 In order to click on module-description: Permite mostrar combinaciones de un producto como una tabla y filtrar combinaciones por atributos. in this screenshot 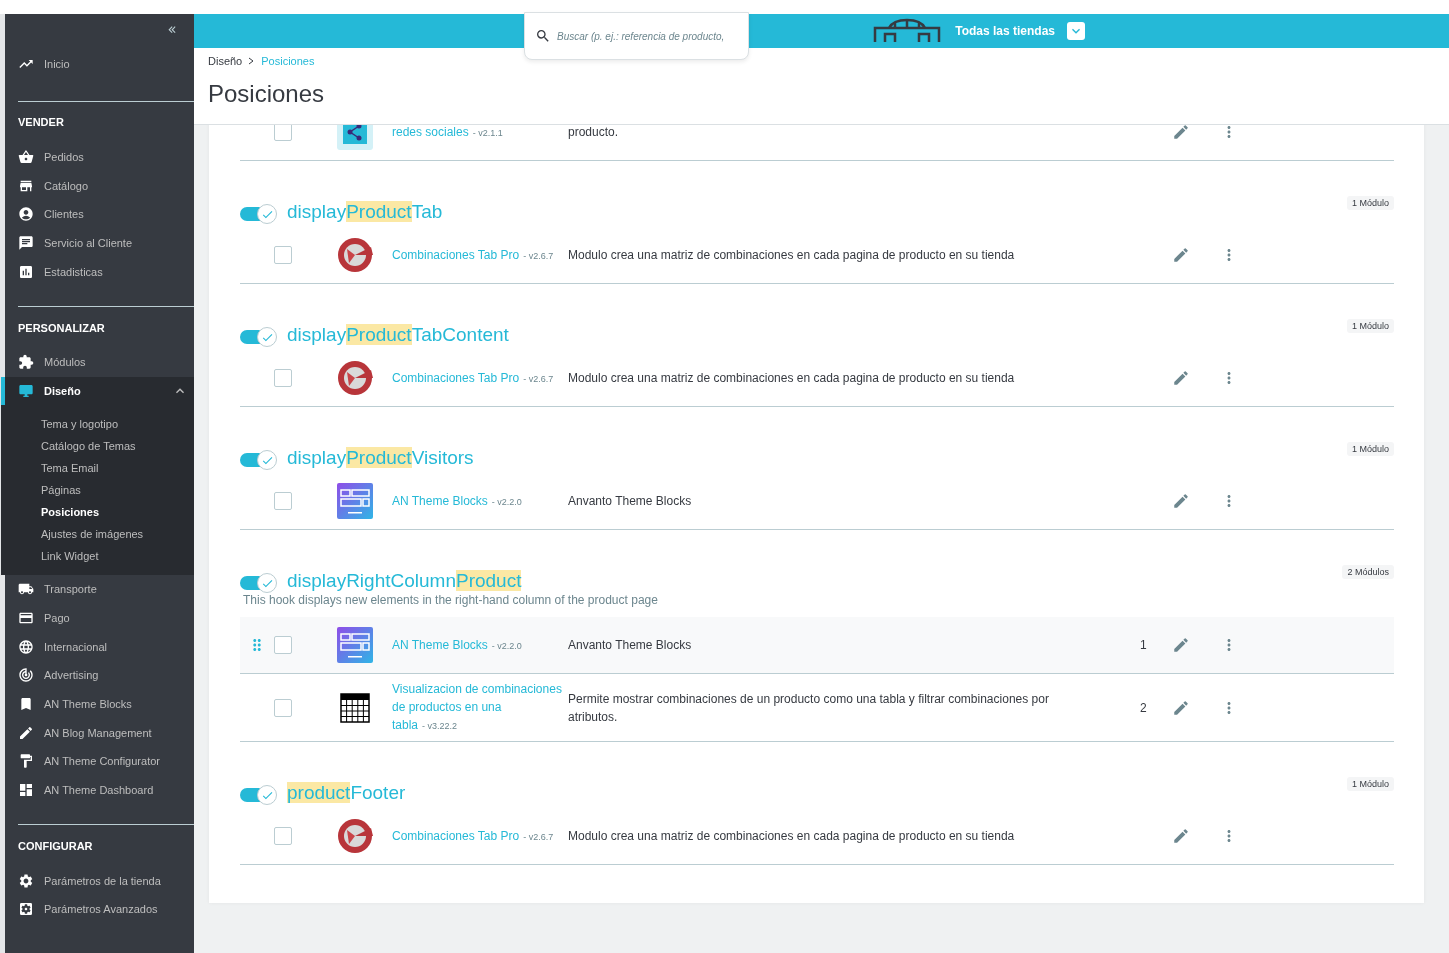, I will do `click(809, 708)`.